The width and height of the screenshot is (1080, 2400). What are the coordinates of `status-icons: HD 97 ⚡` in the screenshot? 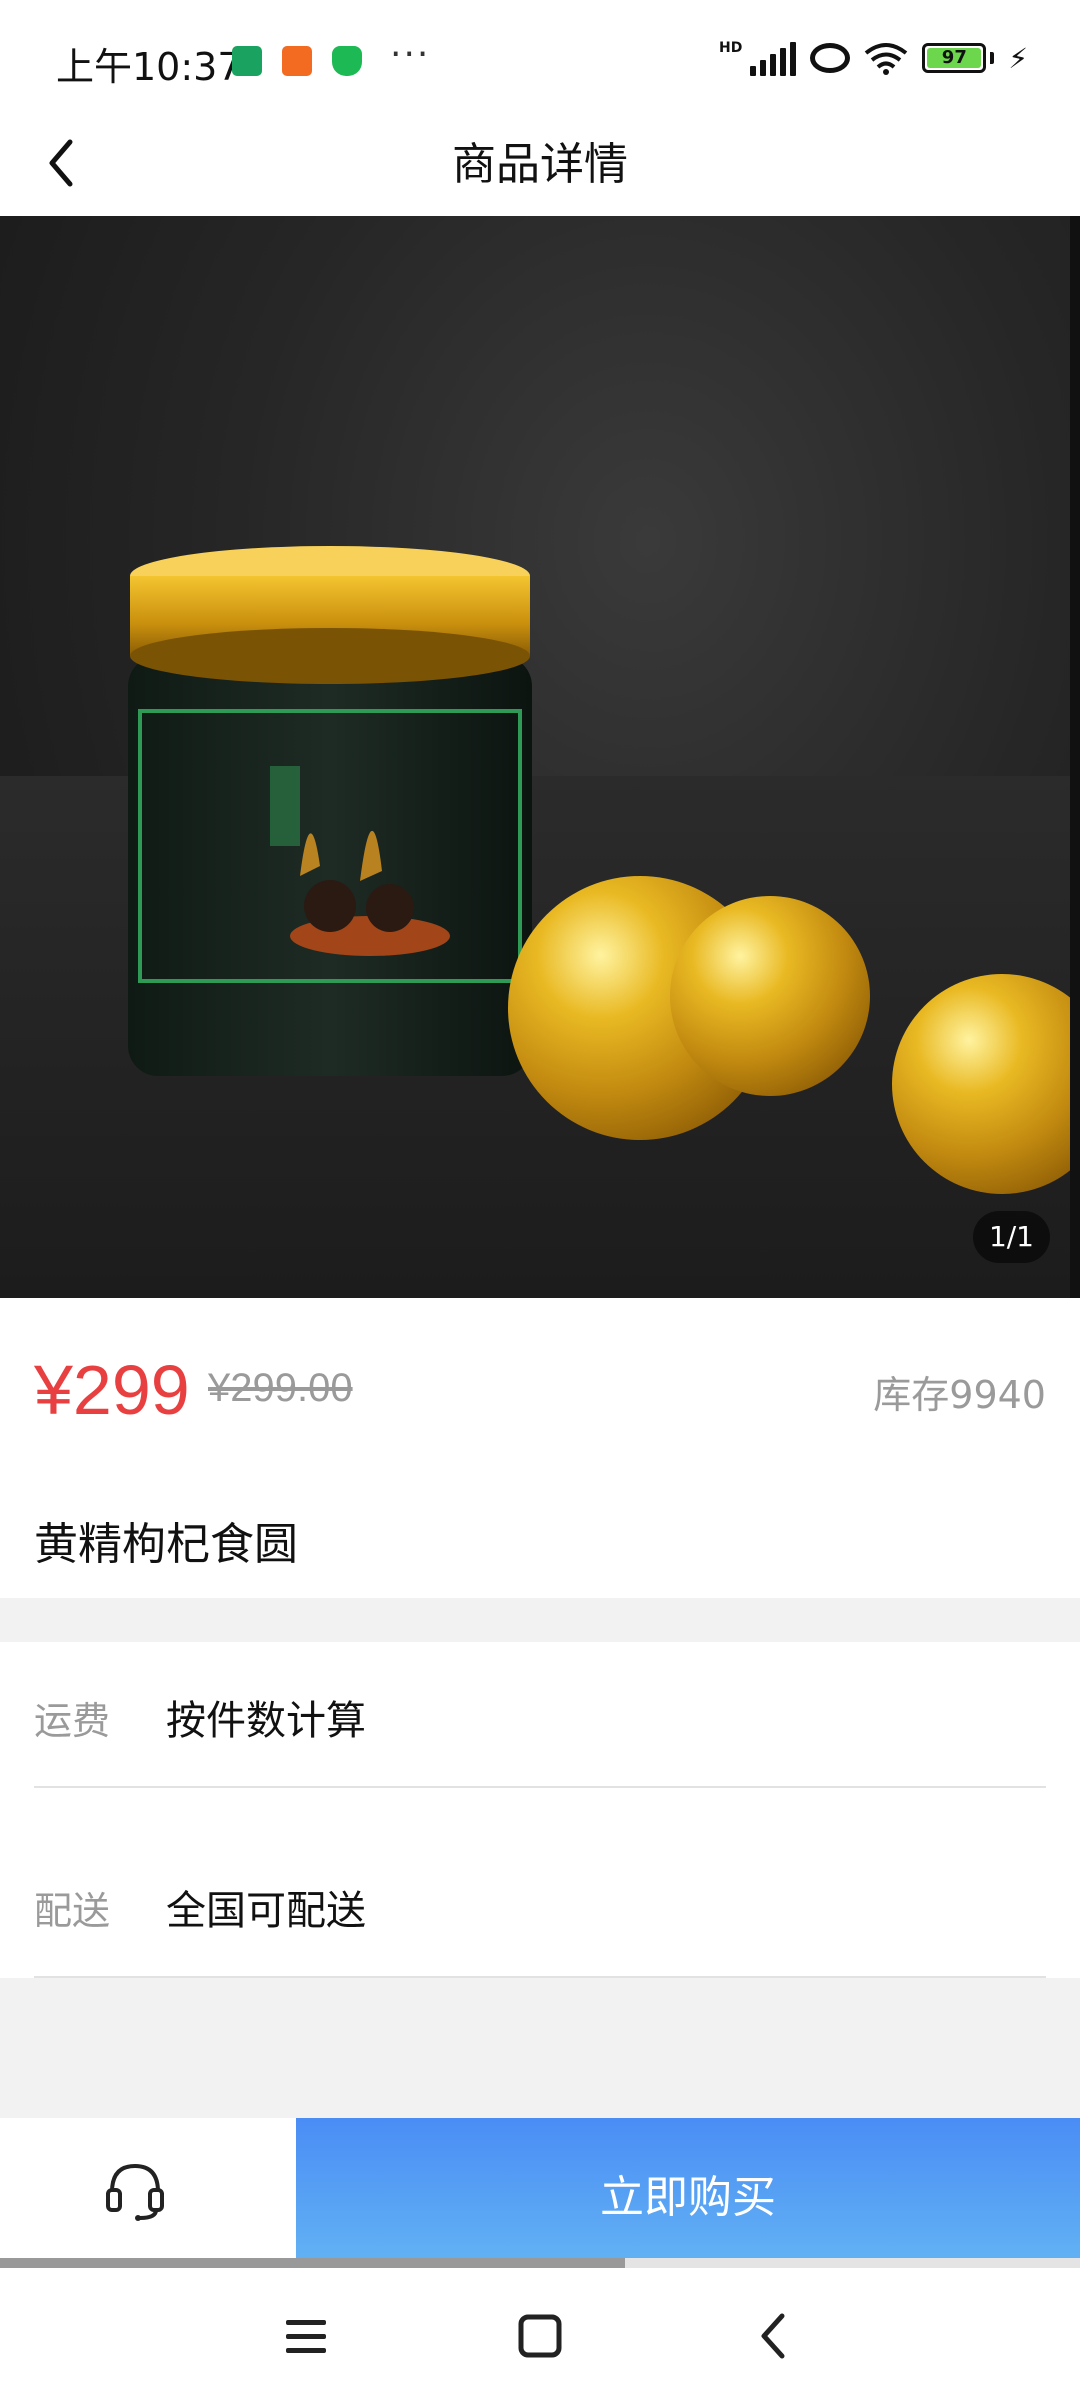 It's located at (873, 58).